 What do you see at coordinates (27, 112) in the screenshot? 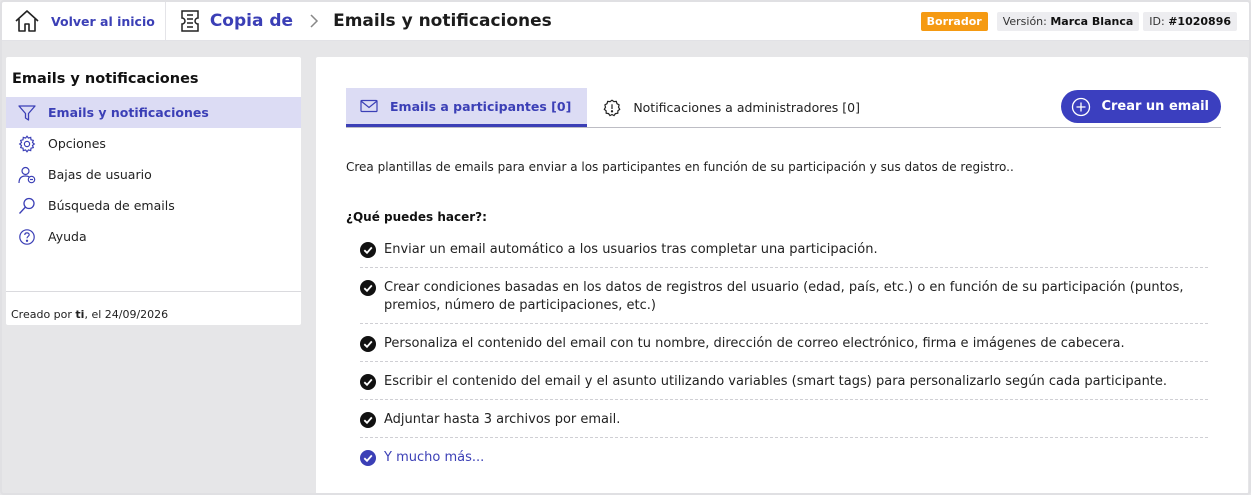
I see `filter-icon` at bounding box center [27, 112].